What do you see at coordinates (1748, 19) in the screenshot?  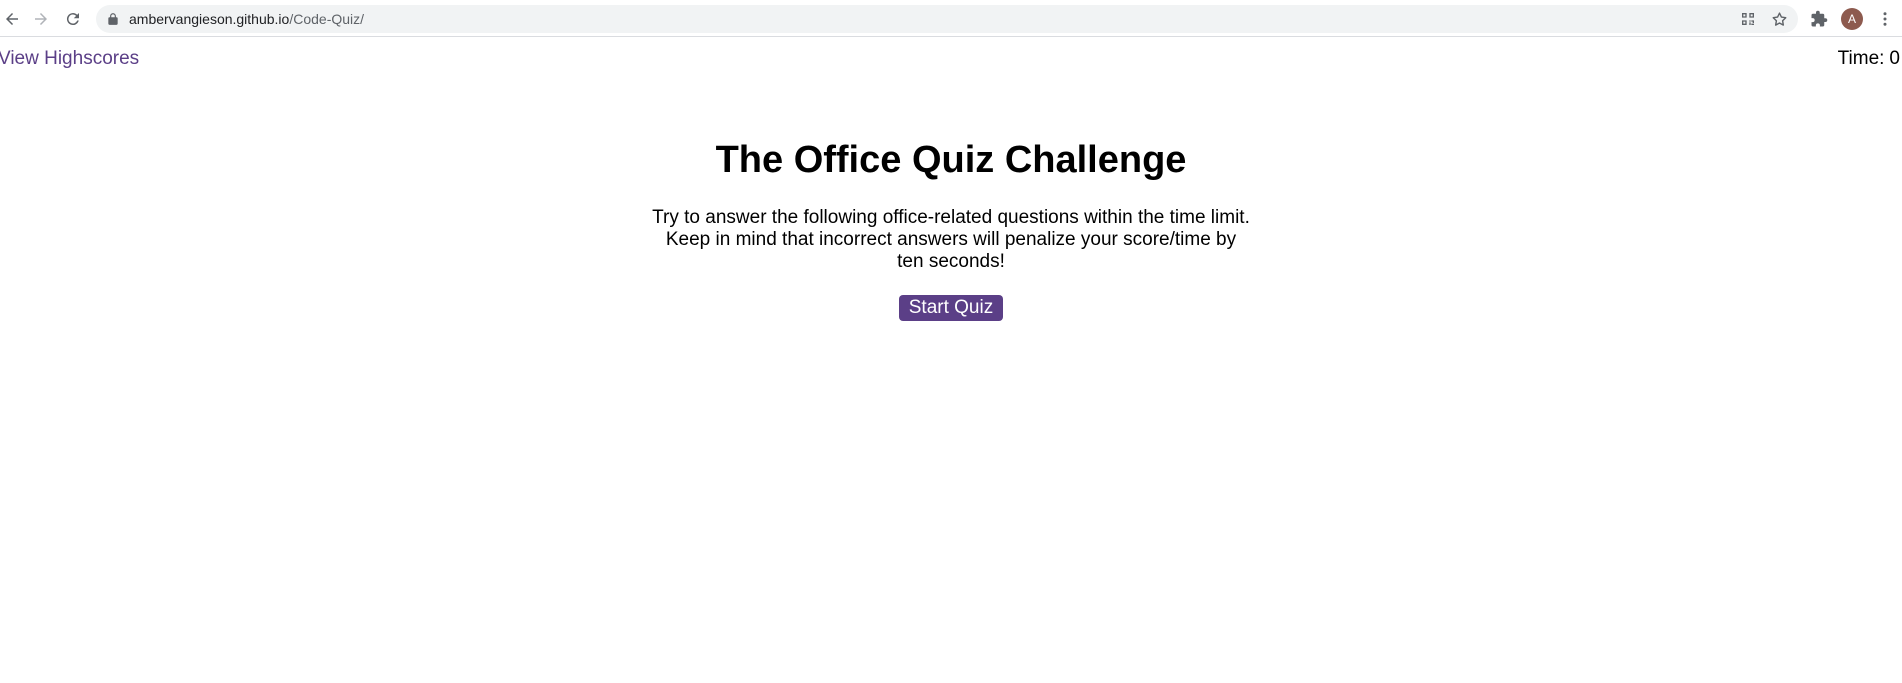 I see `qr-code-icon` at bounding box center [1748, 19].